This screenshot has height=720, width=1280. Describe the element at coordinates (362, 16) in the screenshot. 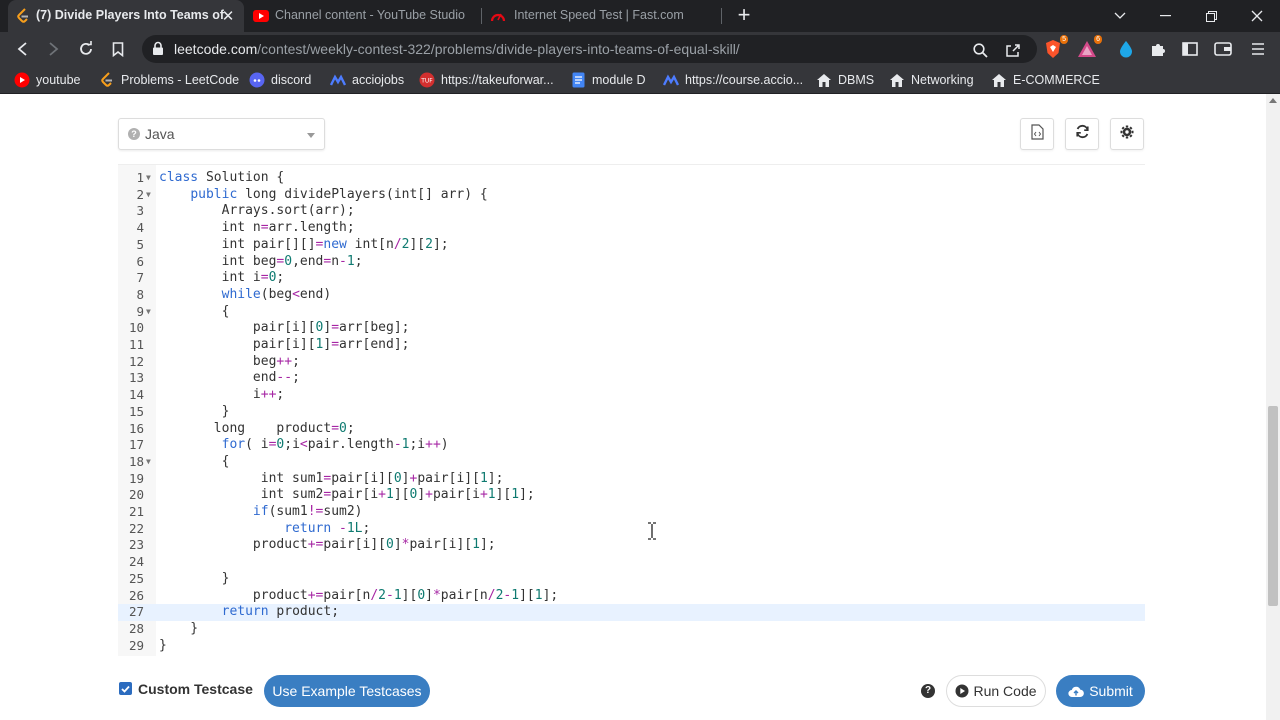

I see `tab-youtube-studio: Channel content - YouTube Studio` at that location.